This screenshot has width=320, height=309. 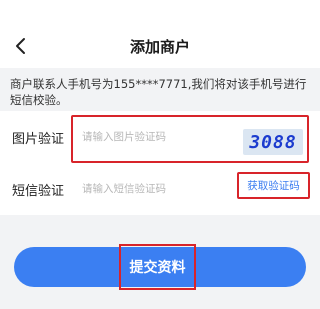 What do you see at coordinates (159, 47) in the screenshot?
I see `page-title: 添加商户` at bounding box center [159, 47].